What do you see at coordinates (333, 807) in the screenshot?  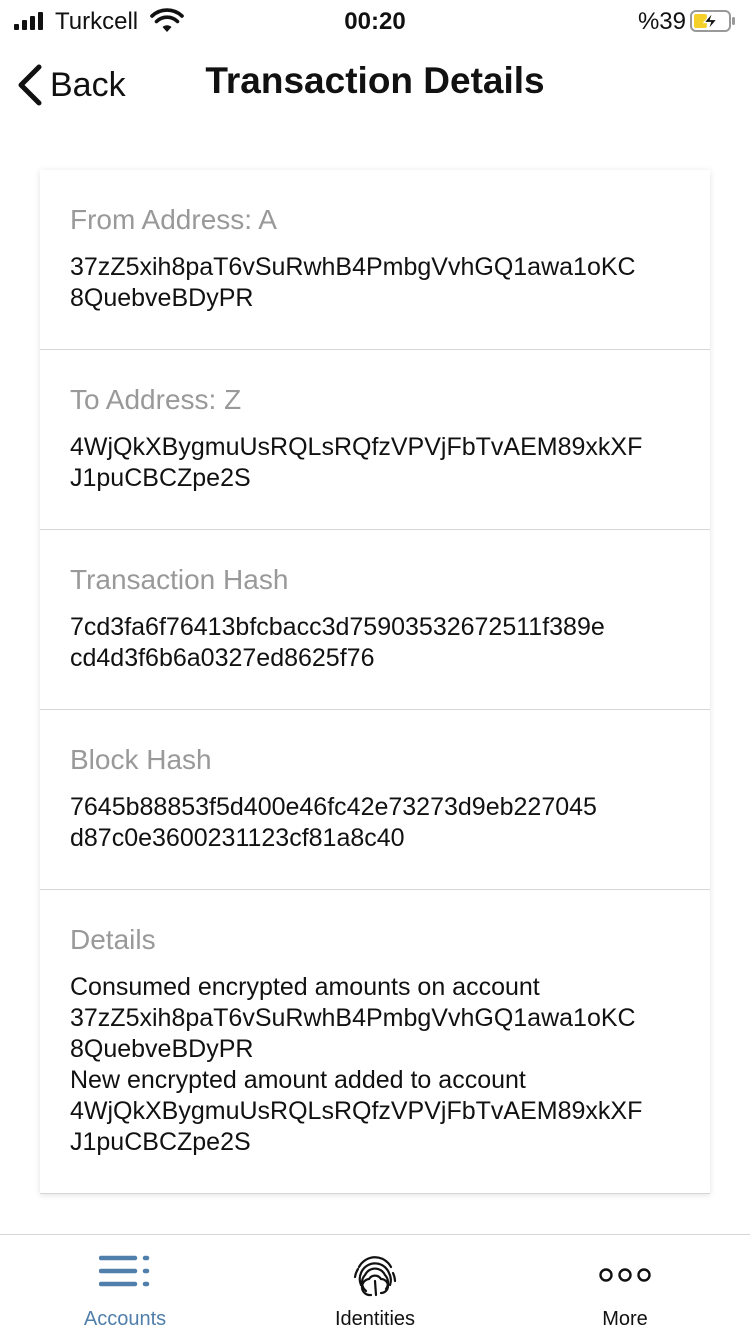 I see `block-hash-line: 7645b88853f5d400e46fc42e73273d9eb227045` at bounding box center [333, 807].